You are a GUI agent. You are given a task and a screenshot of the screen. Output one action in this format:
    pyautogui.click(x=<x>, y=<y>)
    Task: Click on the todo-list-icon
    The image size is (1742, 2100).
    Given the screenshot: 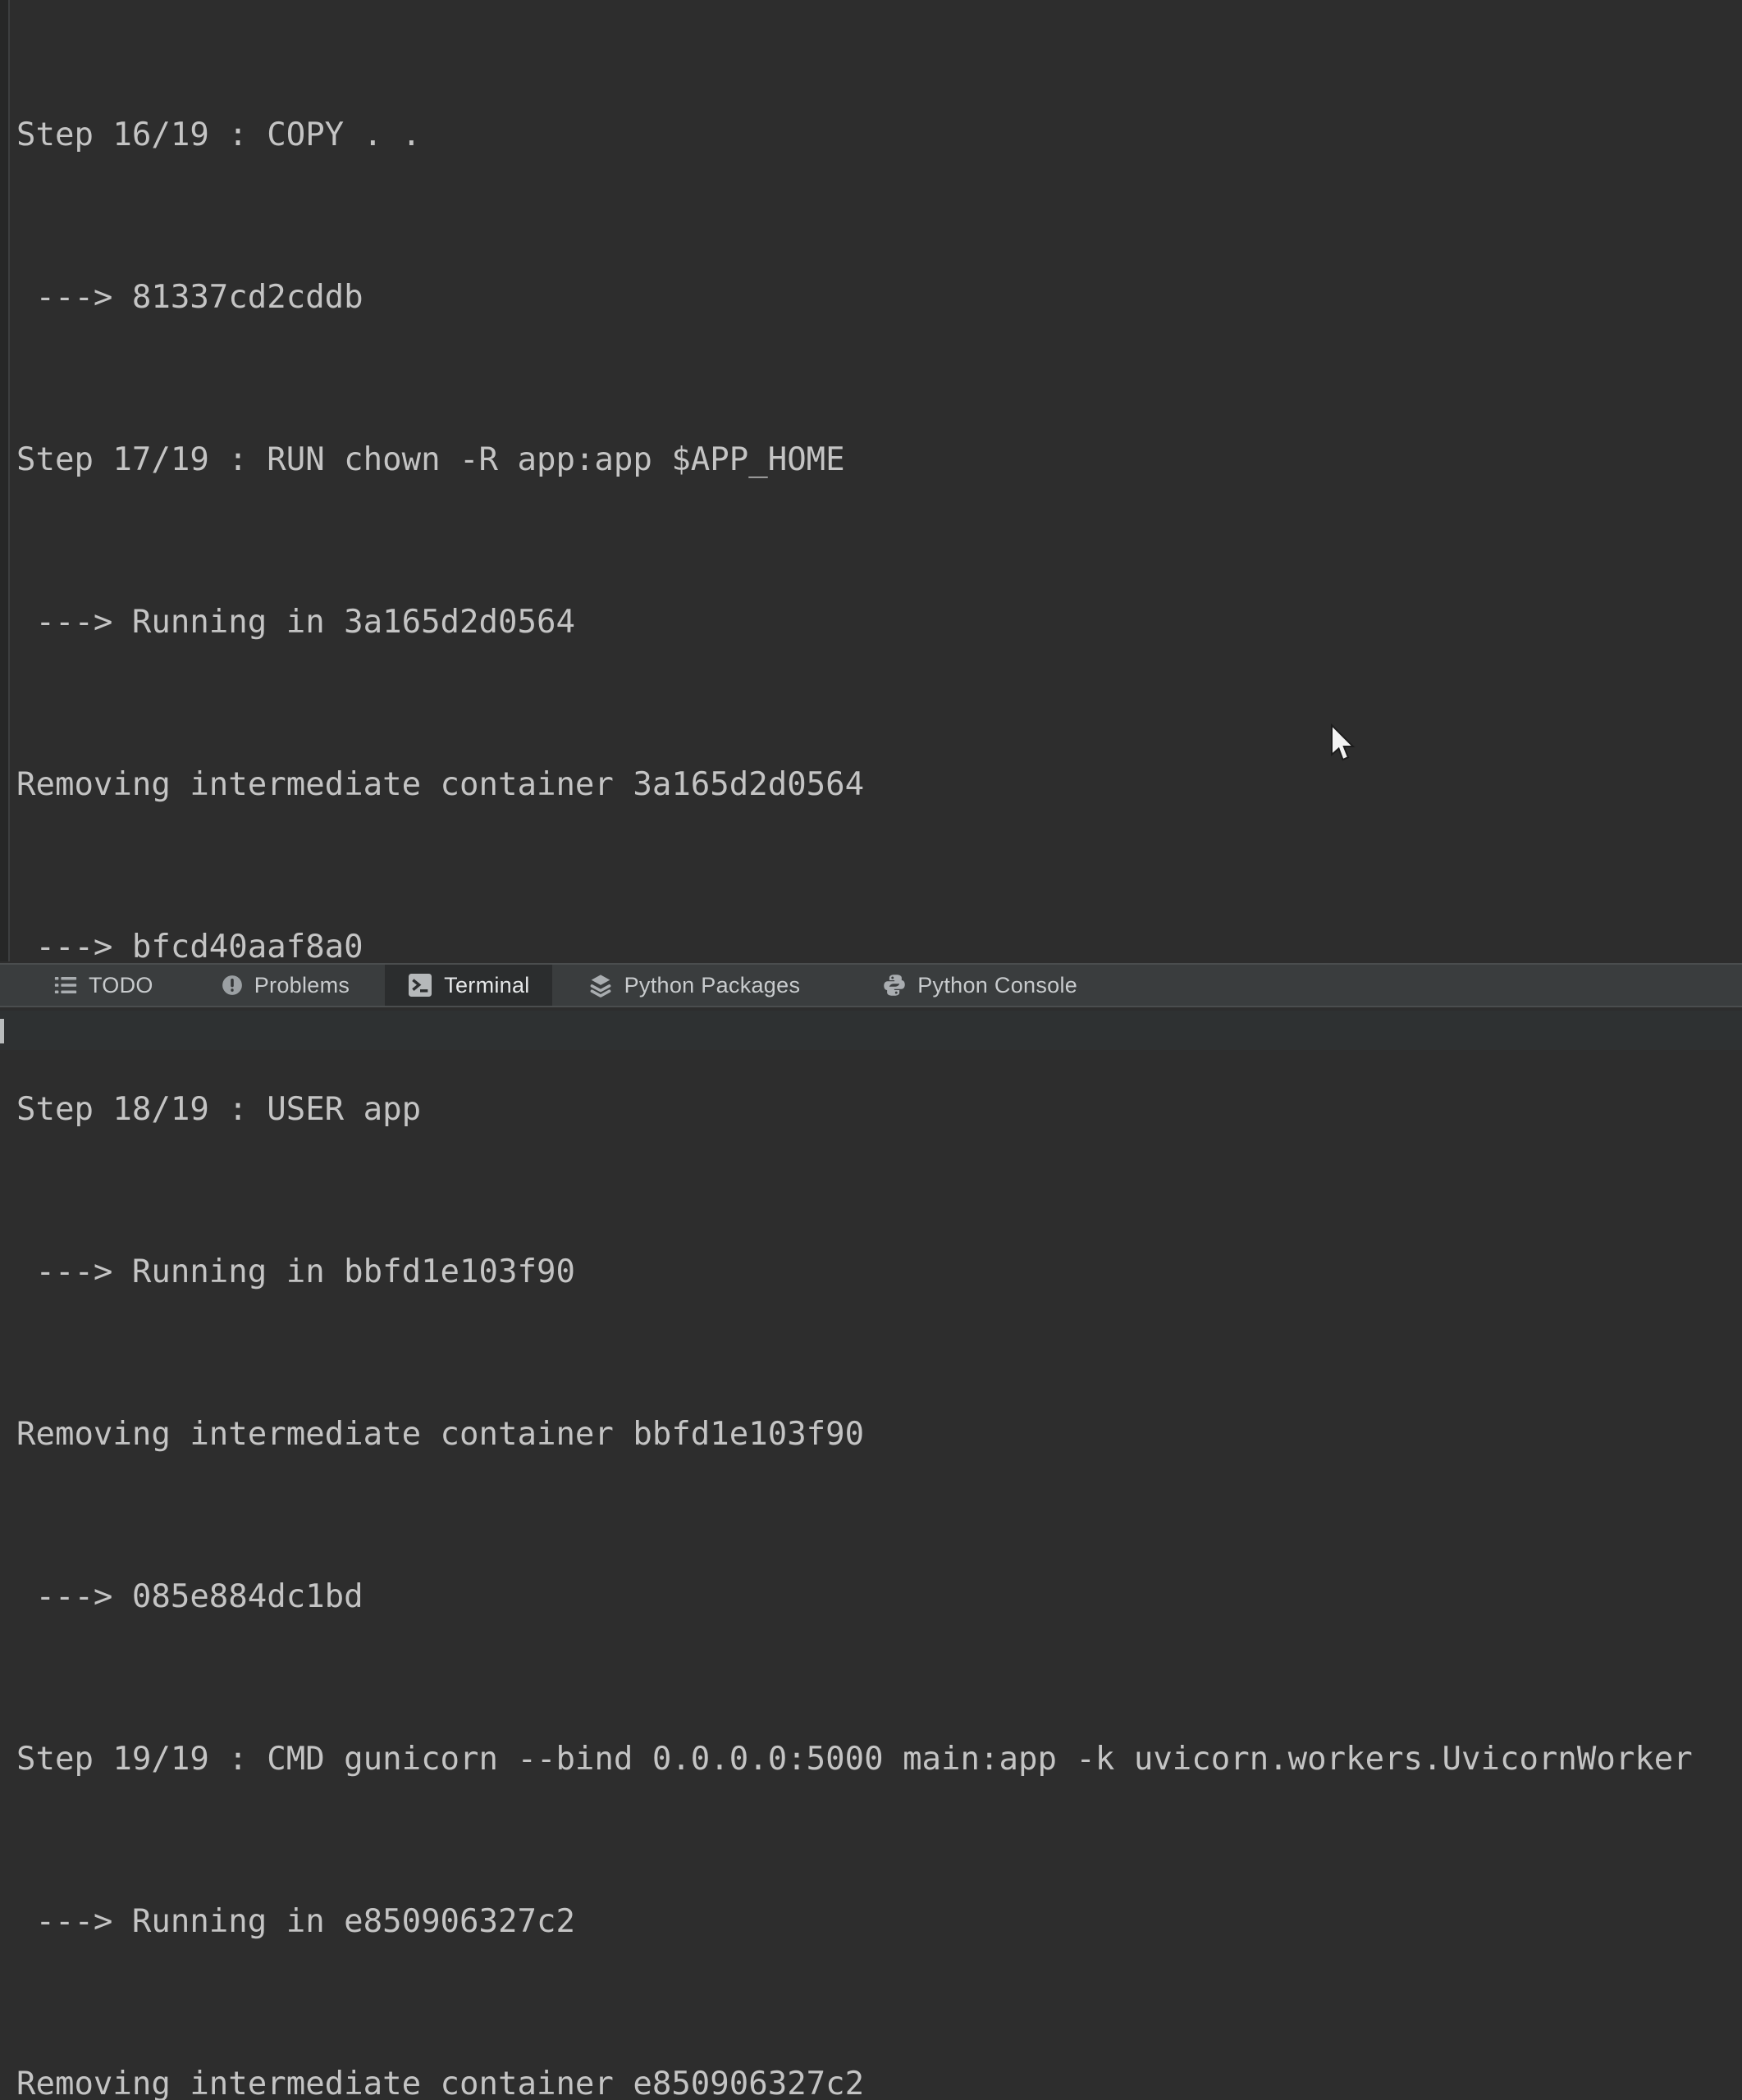 What is the action you would take?
    pyautogui.click(x=65, y=985)
    